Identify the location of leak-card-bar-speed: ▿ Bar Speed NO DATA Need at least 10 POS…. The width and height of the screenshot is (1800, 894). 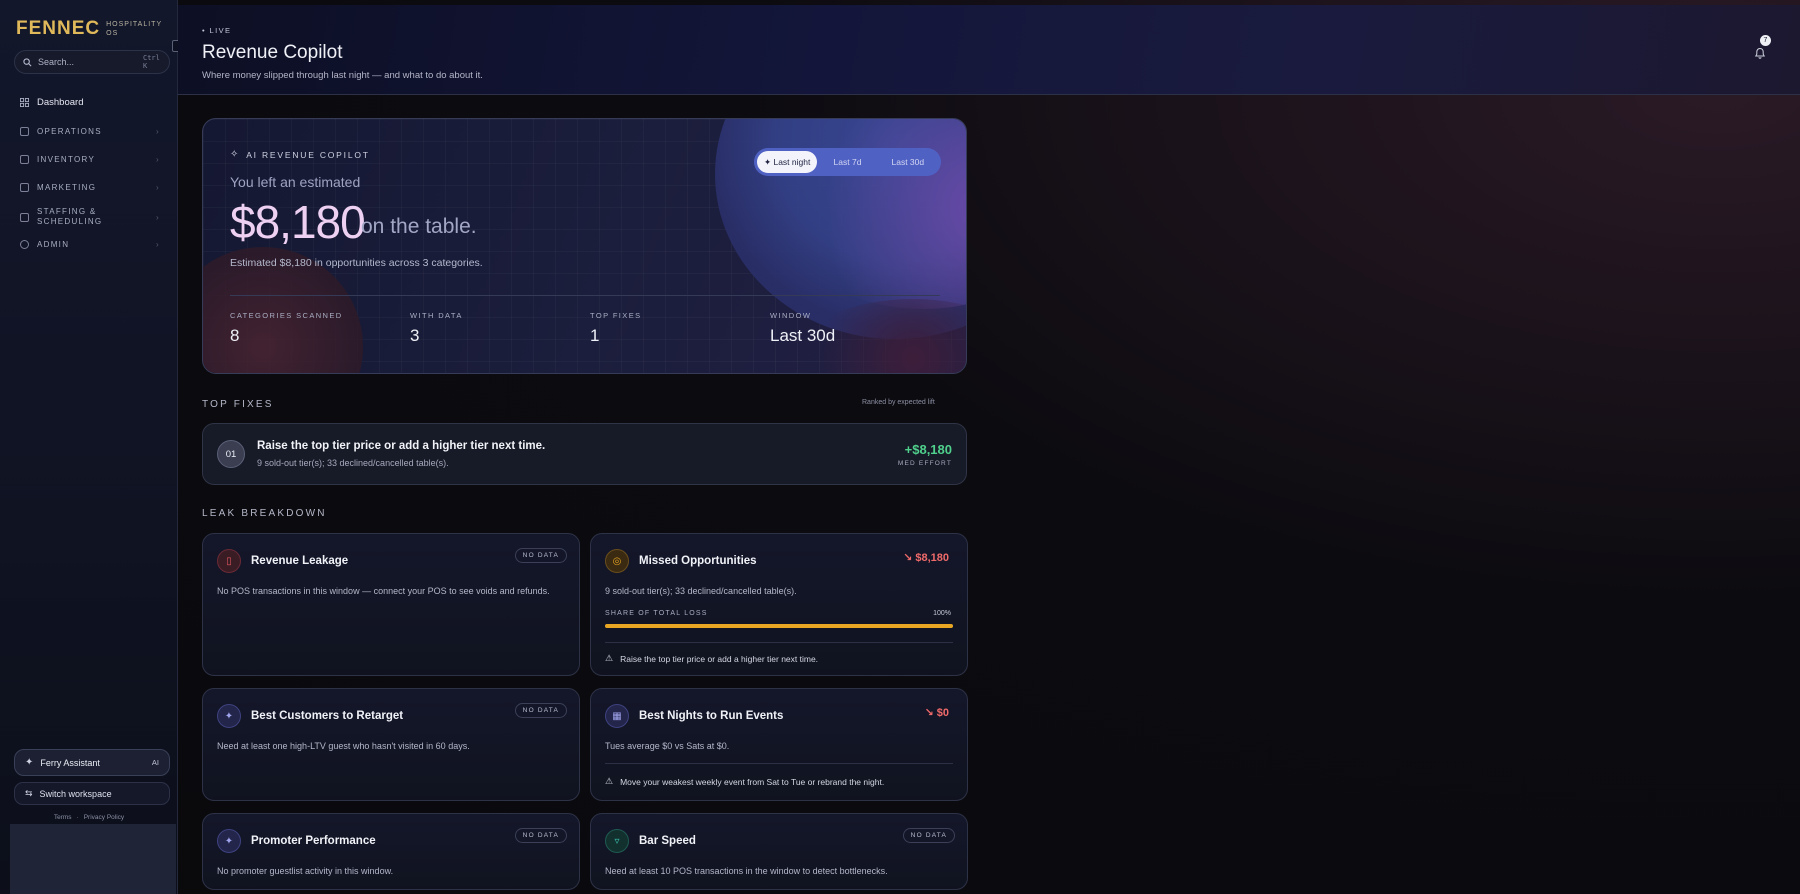
(779, 851).